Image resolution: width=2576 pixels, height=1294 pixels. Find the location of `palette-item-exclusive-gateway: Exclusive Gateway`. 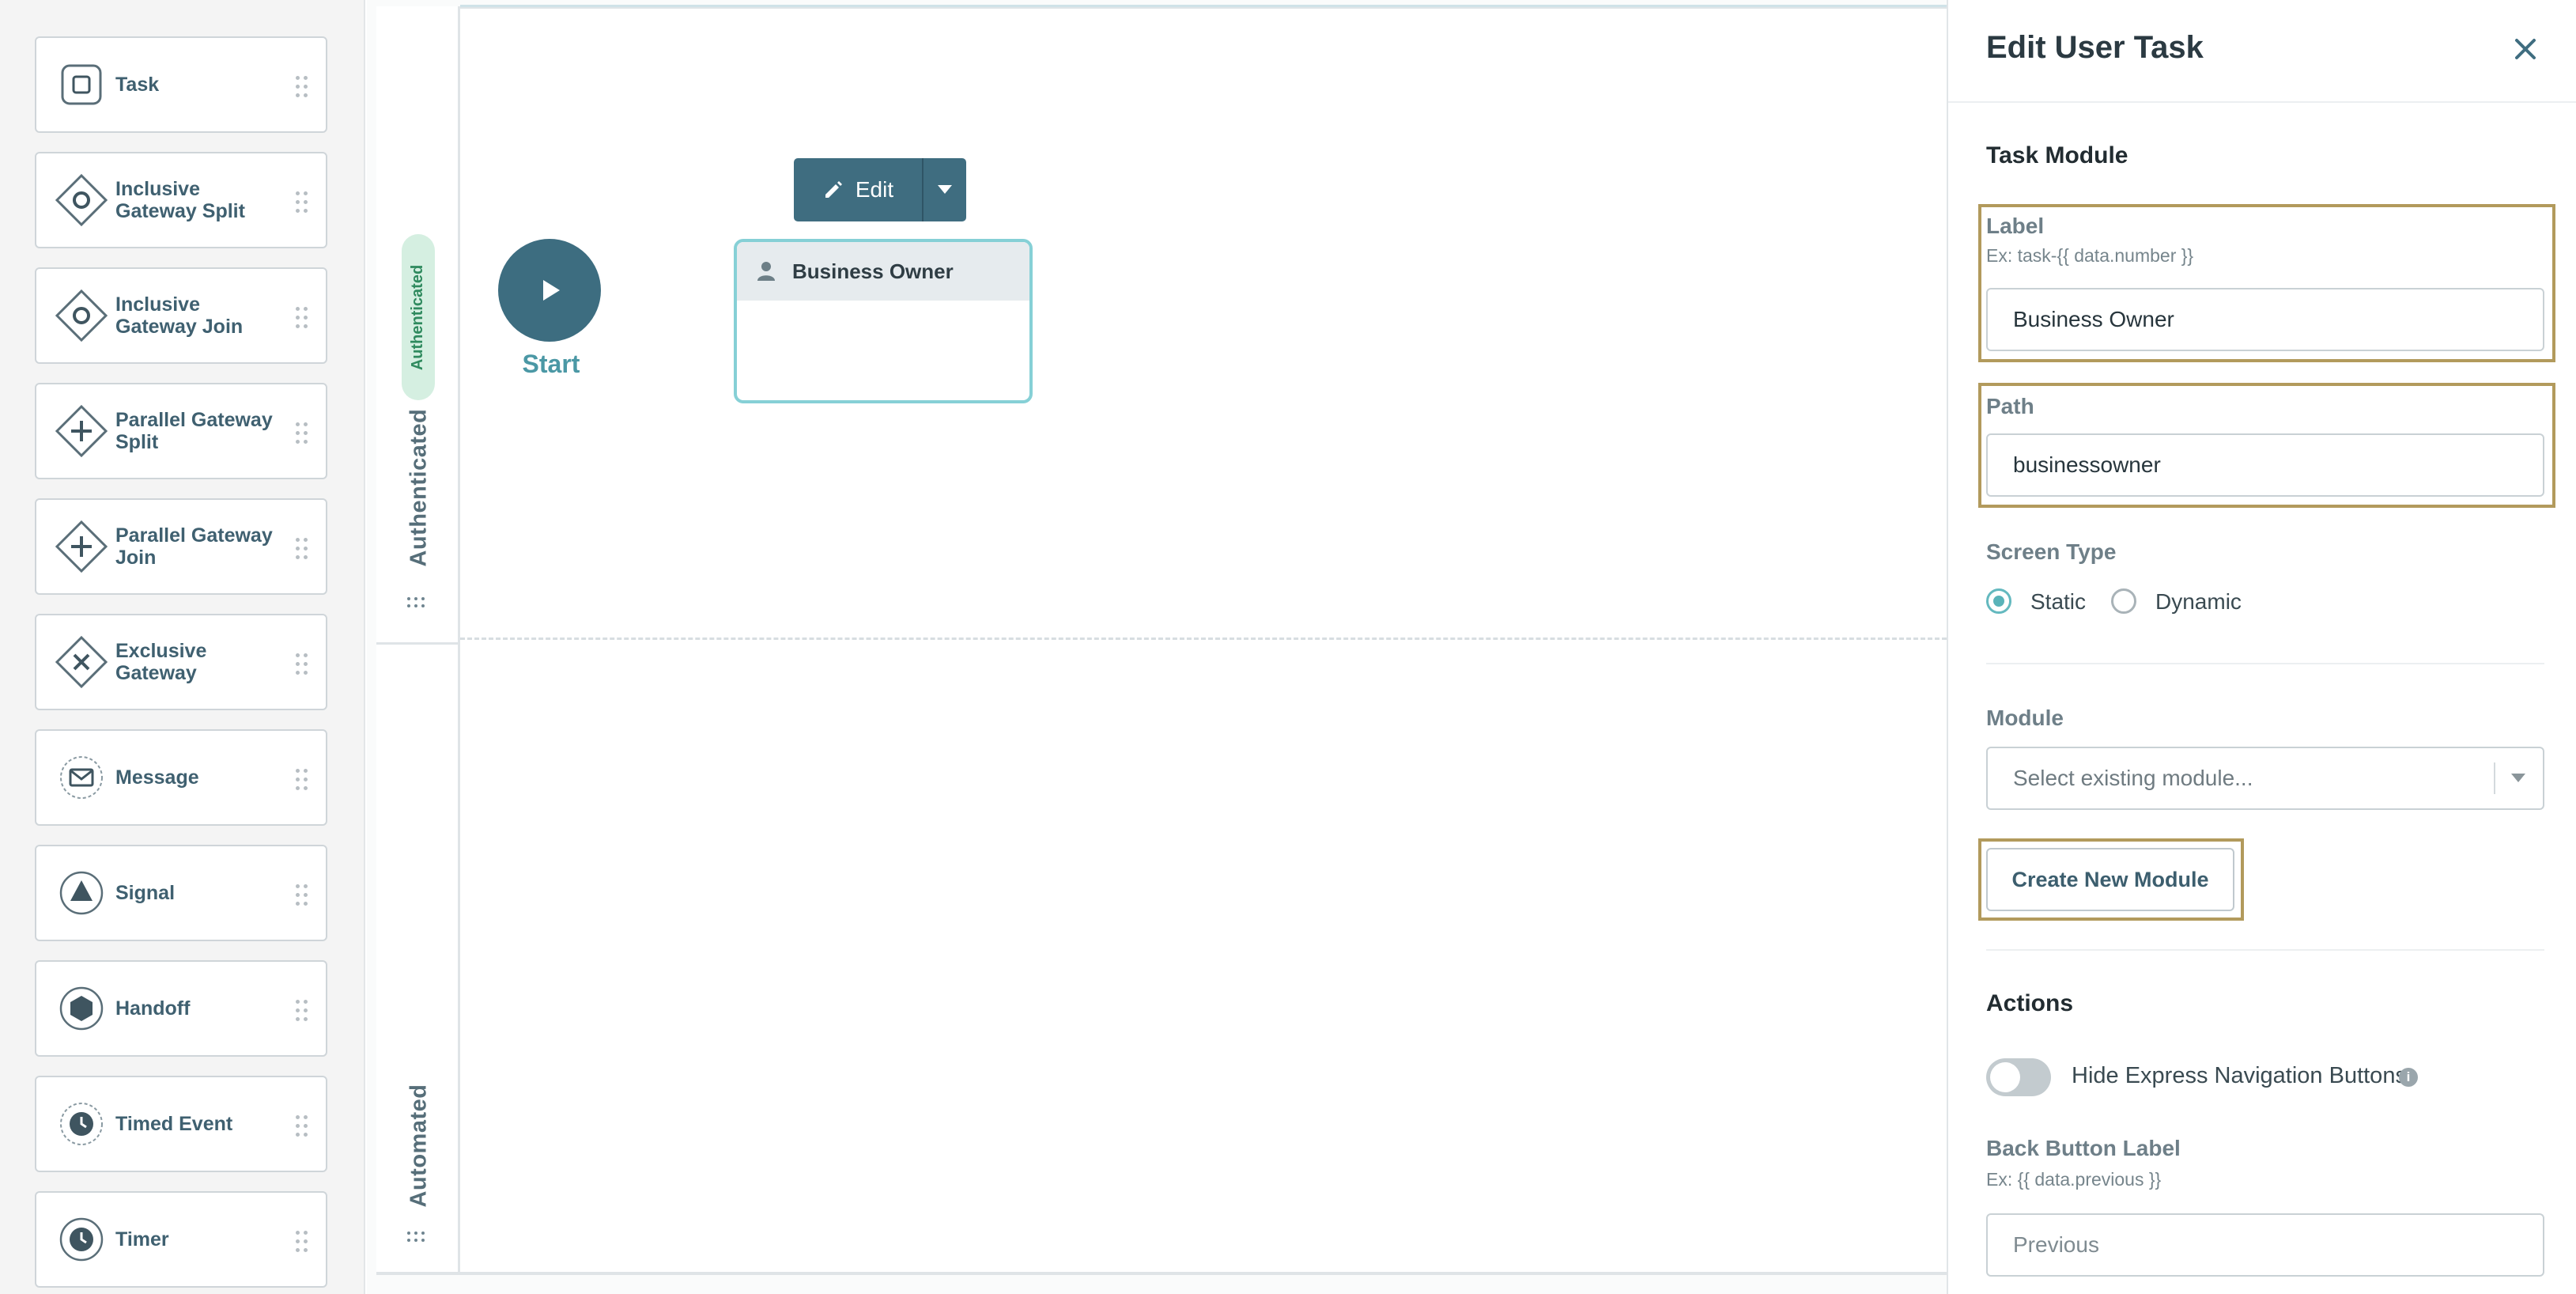

palette-item-exclusive-gateway: Exclusive Gateway is located at coordinates (181, 662).